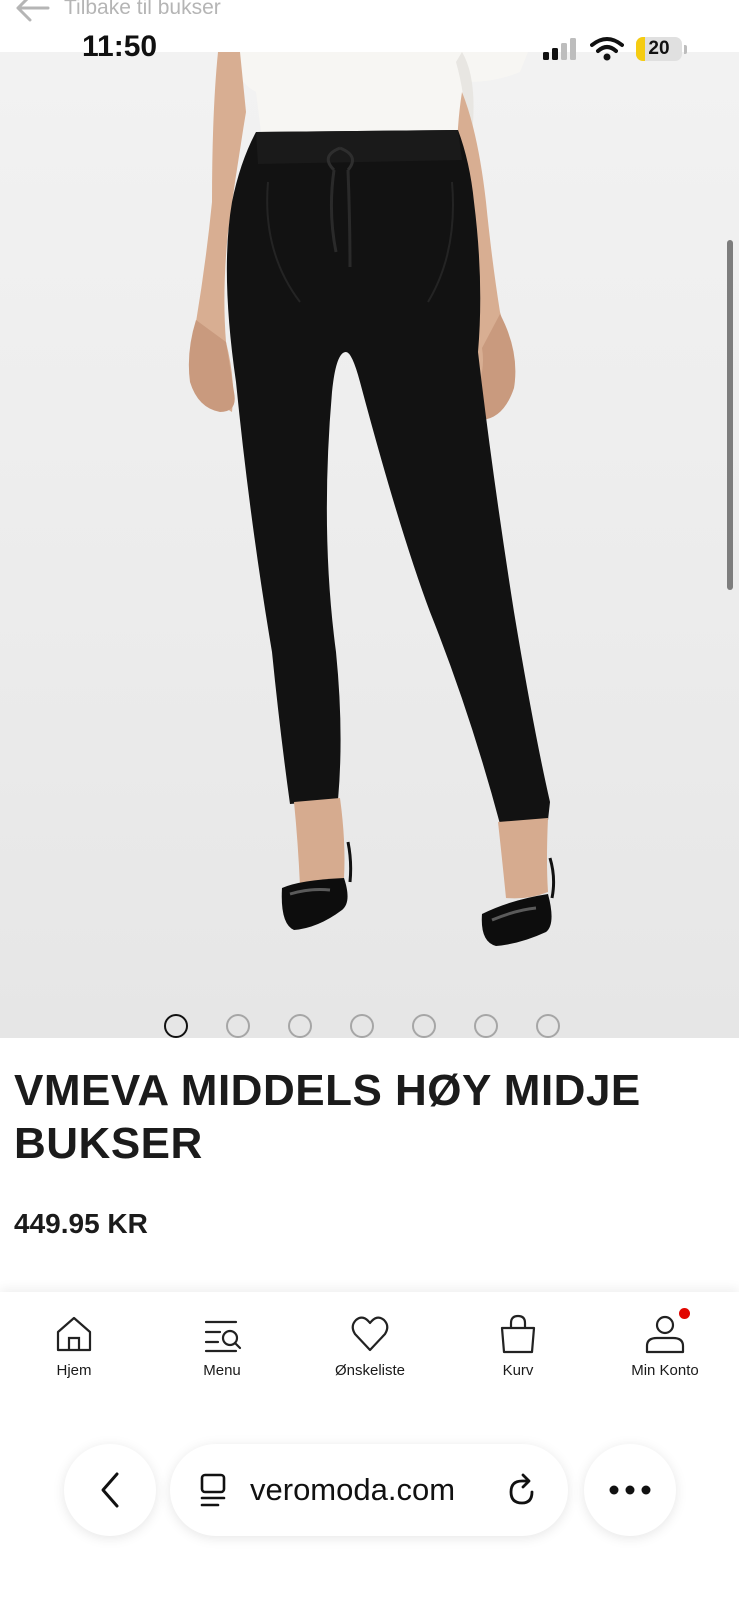 The height and width of the screenshot is (1600, 739). I want to click on product-title: VMEVA MIDDELS HØY MIDJE BUKSER, so click(327, 1117).